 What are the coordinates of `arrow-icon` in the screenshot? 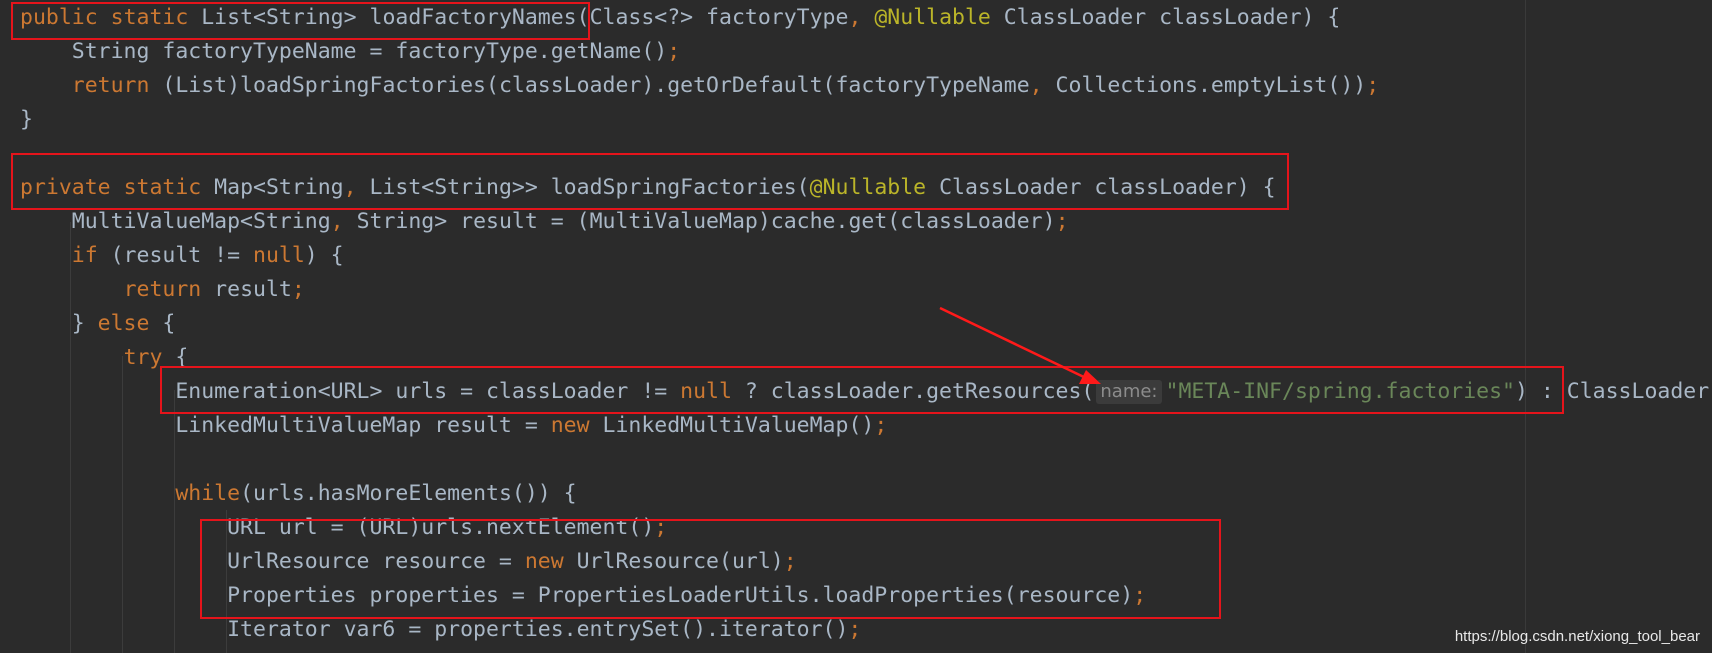 It's located at (1020, 345).